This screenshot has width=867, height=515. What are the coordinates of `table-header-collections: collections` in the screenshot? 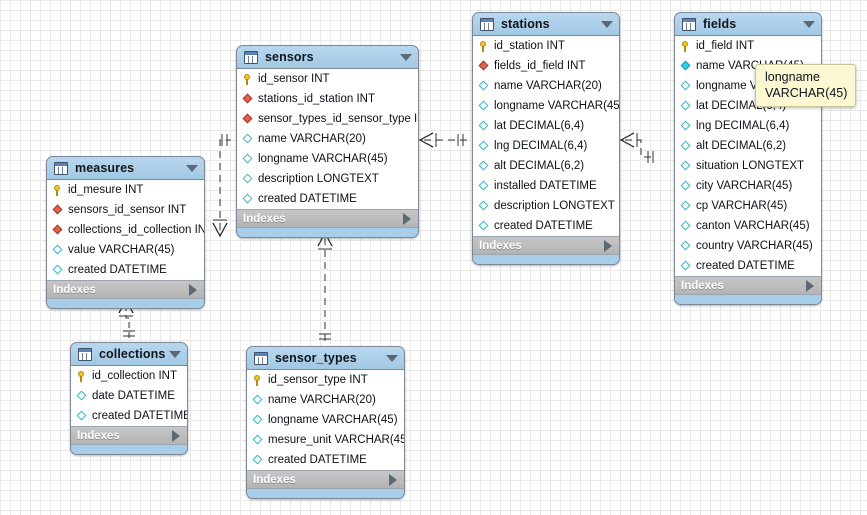 It's located at (129, 354).